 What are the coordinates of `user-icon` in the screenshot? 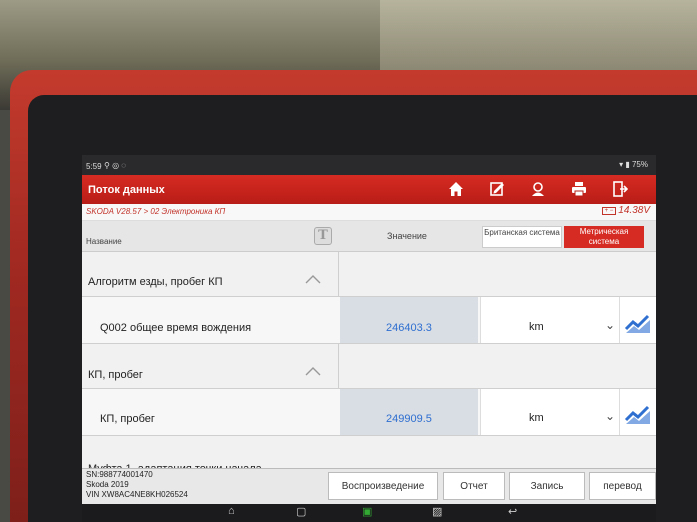 It's located at (538, 189).